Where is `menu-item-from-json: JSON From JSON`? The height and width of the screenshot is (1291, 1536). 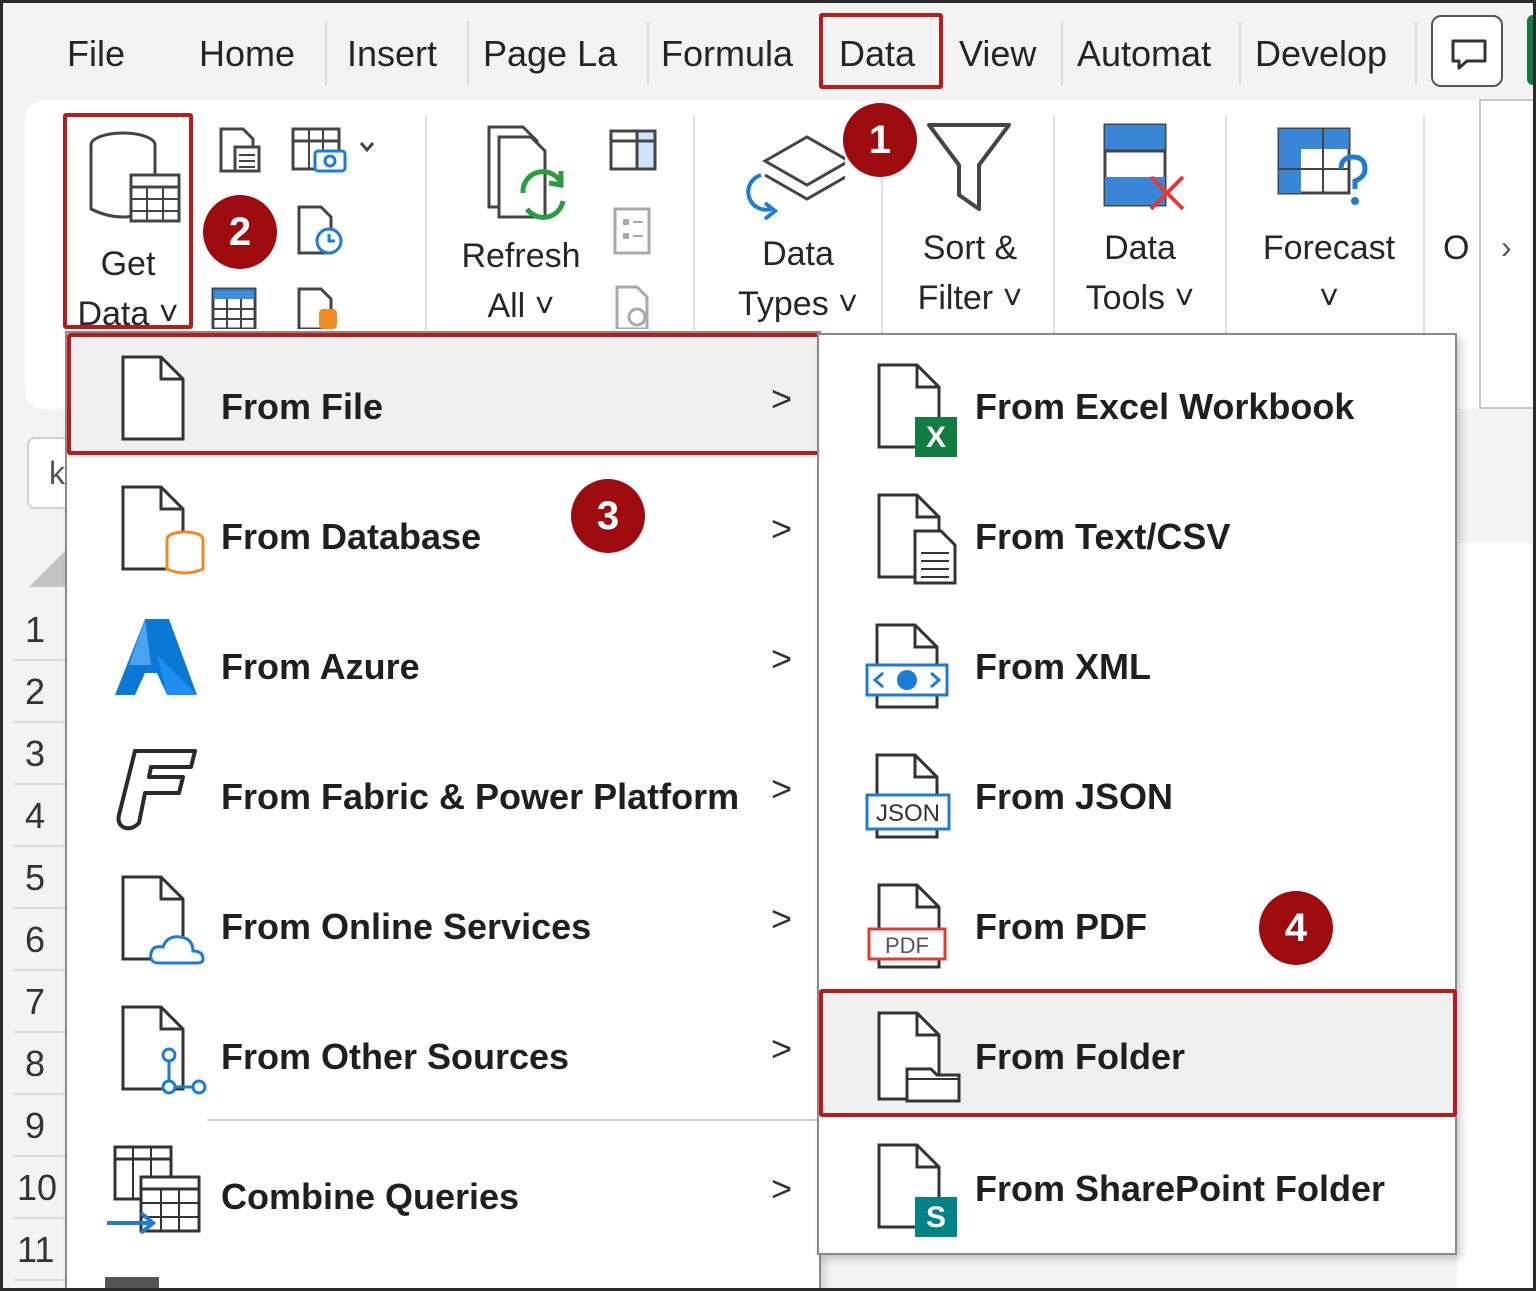
menu-item-from-json: JSON From JSON is located at coordinates (1137, 794).